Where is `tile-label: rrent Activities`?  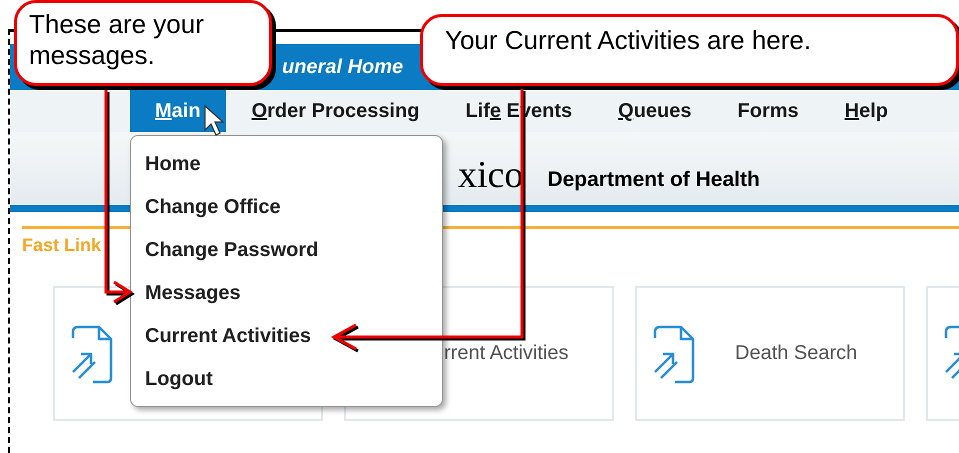 tile-label: rrent Activities is located at coordinates (506, 353).